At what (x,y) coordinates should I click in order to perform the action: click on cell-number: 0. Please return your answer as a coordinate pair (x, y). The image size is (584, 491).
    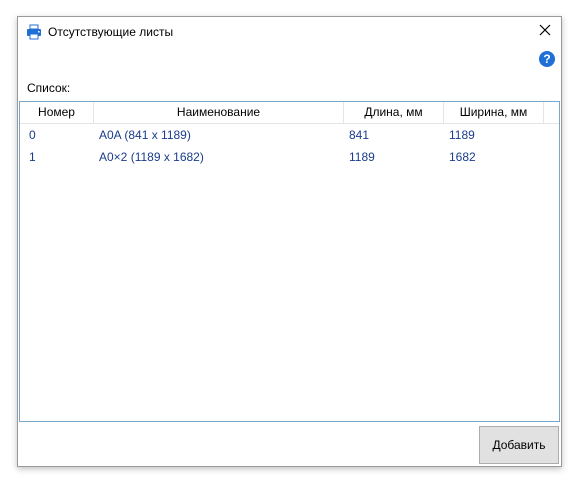
    Looking at the image, I should click on (32, 135).